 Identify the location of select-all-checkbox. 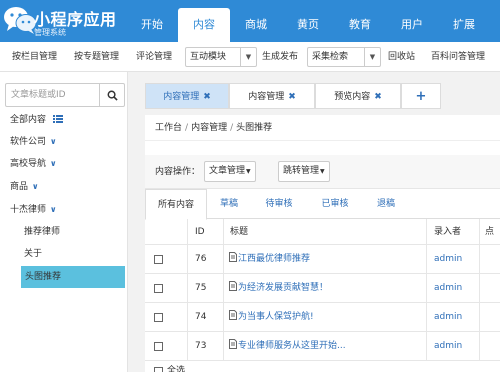
(158, 369).